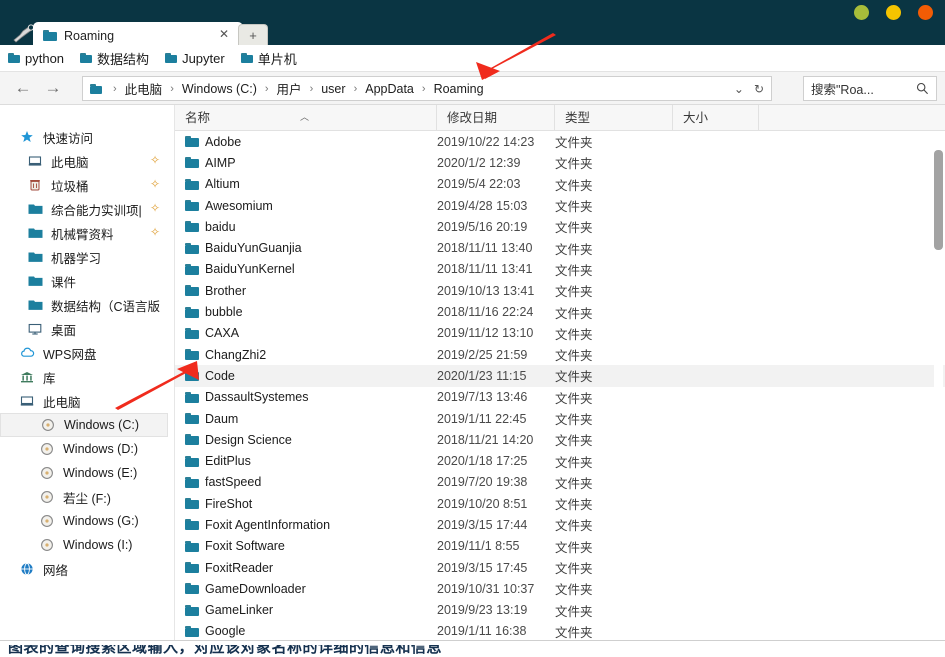 The image size is (945, 657). Describe the element at coordinates (87, 161) in the screenshot. I see `sidebar-item: 此电脑 ✧` at that location.